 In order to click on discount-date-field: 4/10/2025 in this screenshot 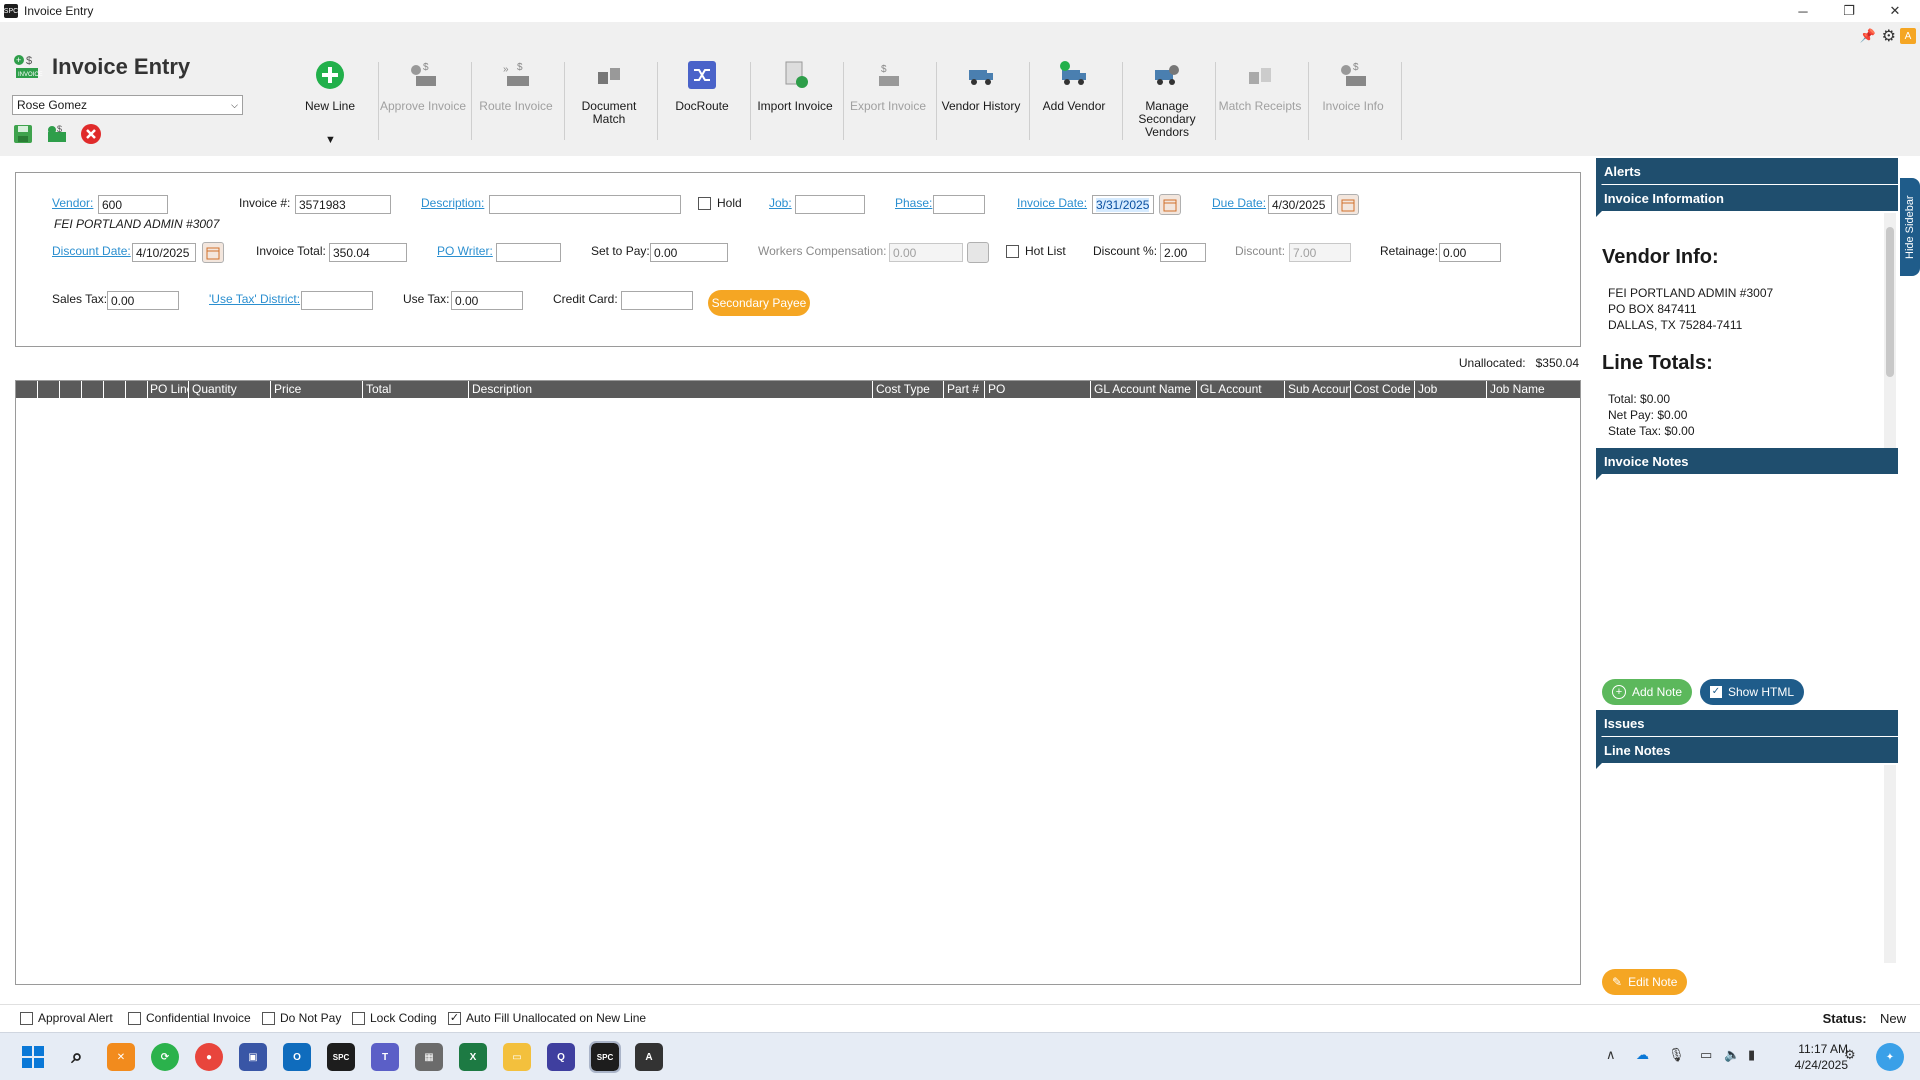, I will do `click(164, 252)`.